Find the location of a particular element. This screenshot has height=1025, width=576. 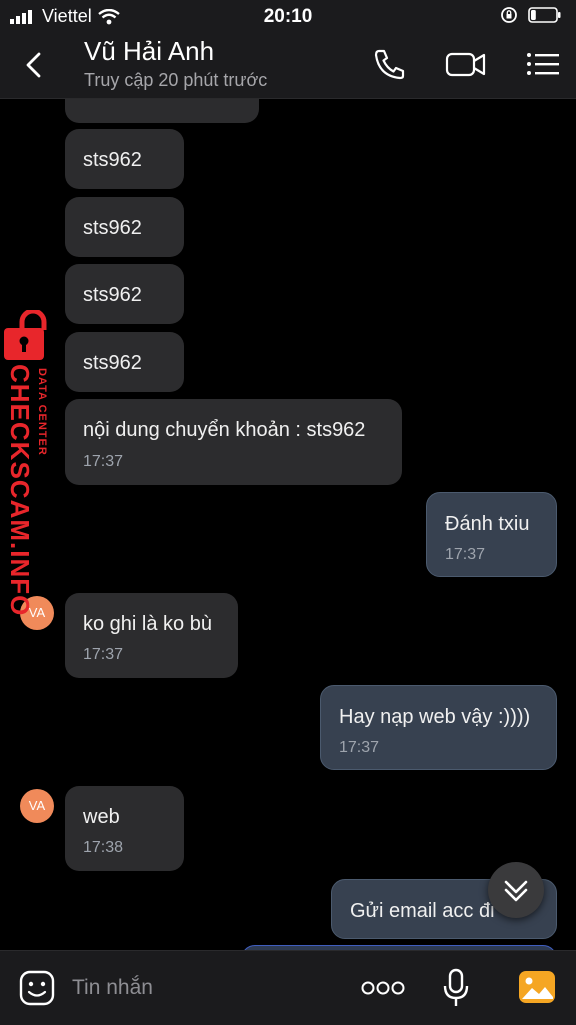

avatar: VA is located at coordinates (37, 806).